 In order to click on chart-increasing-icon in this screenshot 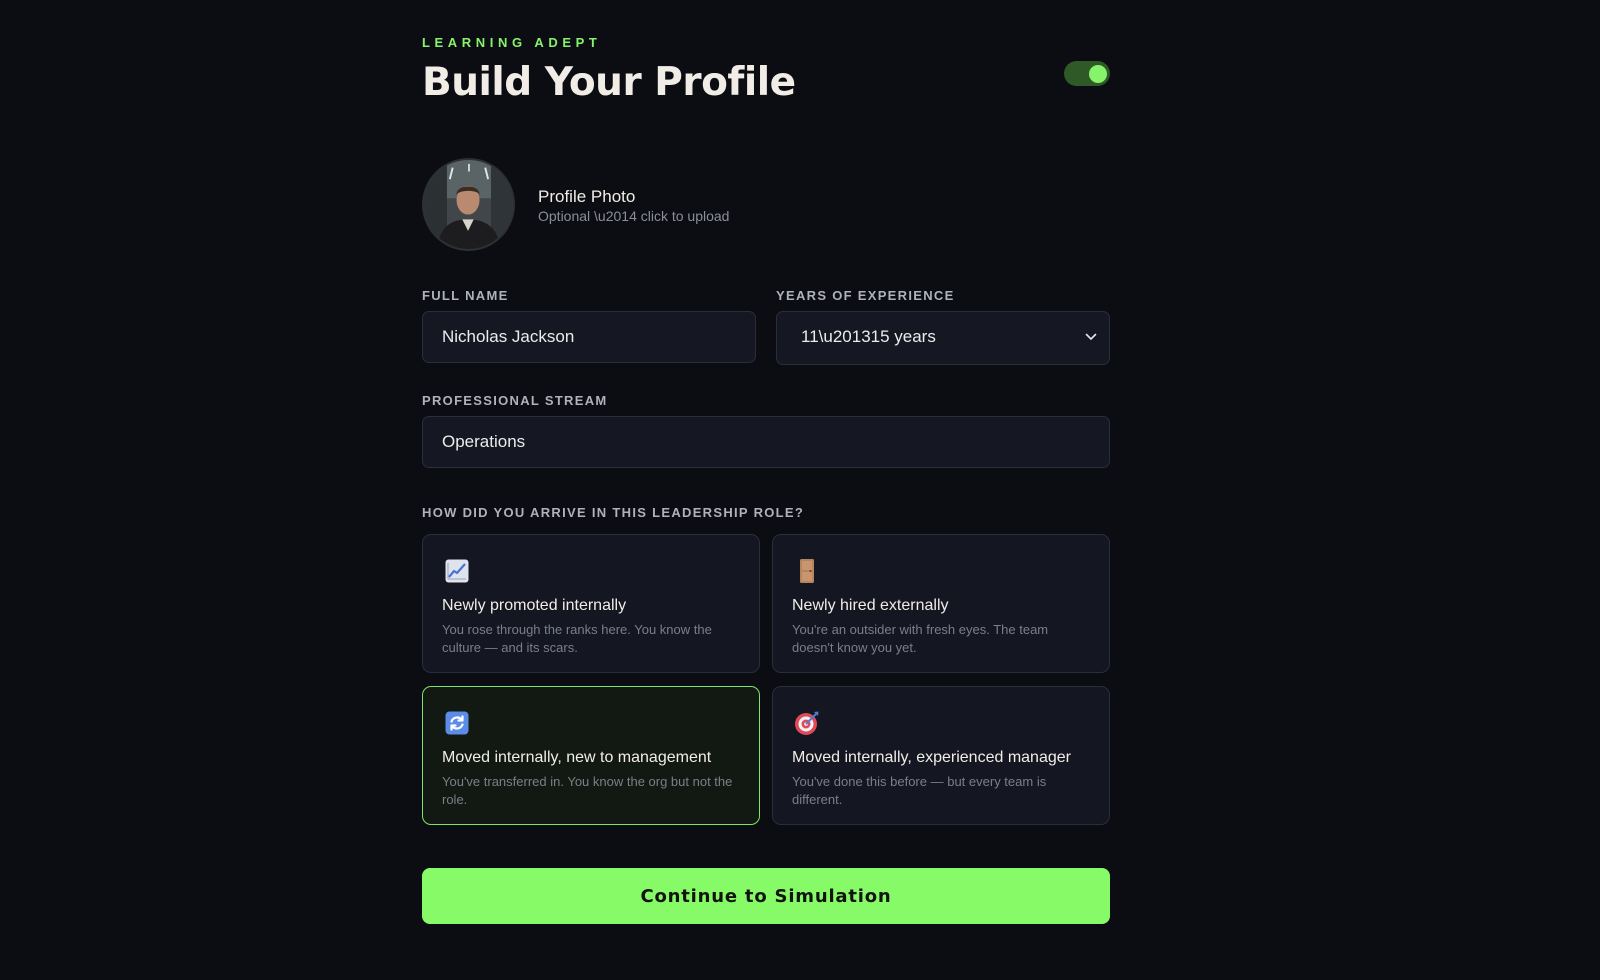, I will do `click(457, 571)`.